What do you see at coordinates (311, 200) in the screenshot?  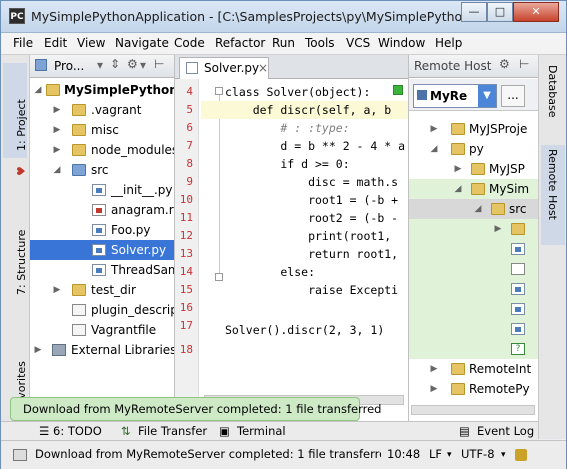 I see `code-line: root1 = (-b +` at bounding box center [311, 200].